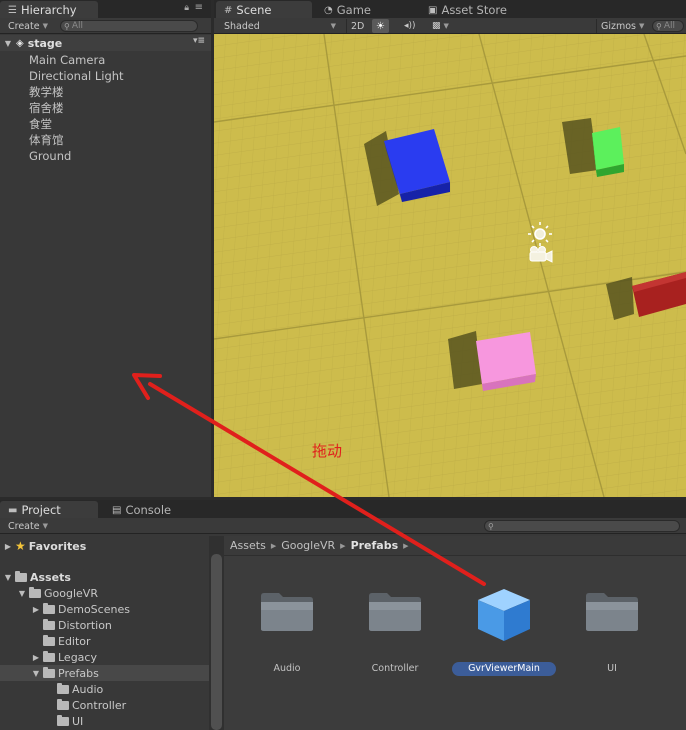 This screenshot has width=686, height=730. I want to click on scene-root-label: stage, so click(45, 43).